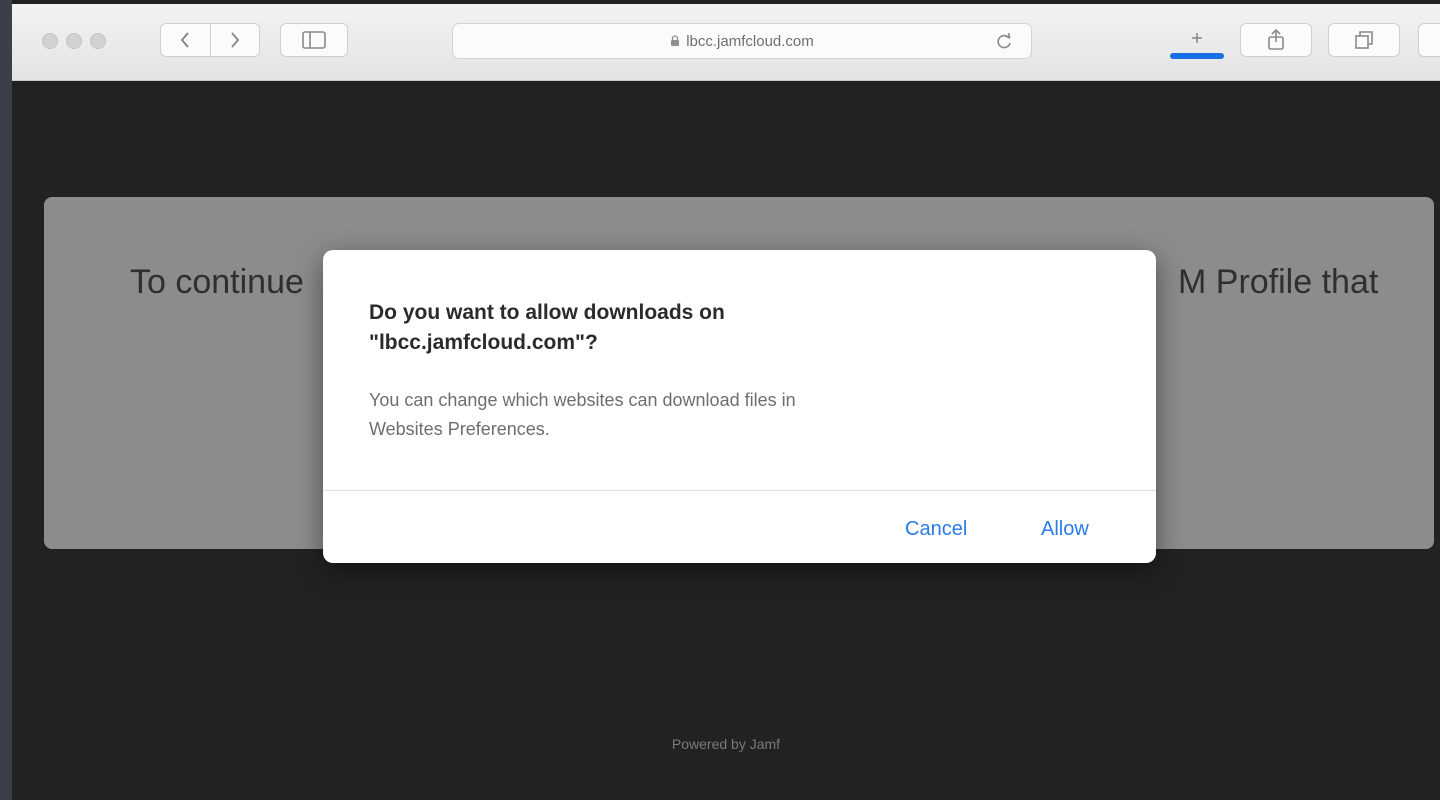  What do you see at coordinates (6, 400) in the screenshot?
I see `window-edge` at bounding box center [6, 400].